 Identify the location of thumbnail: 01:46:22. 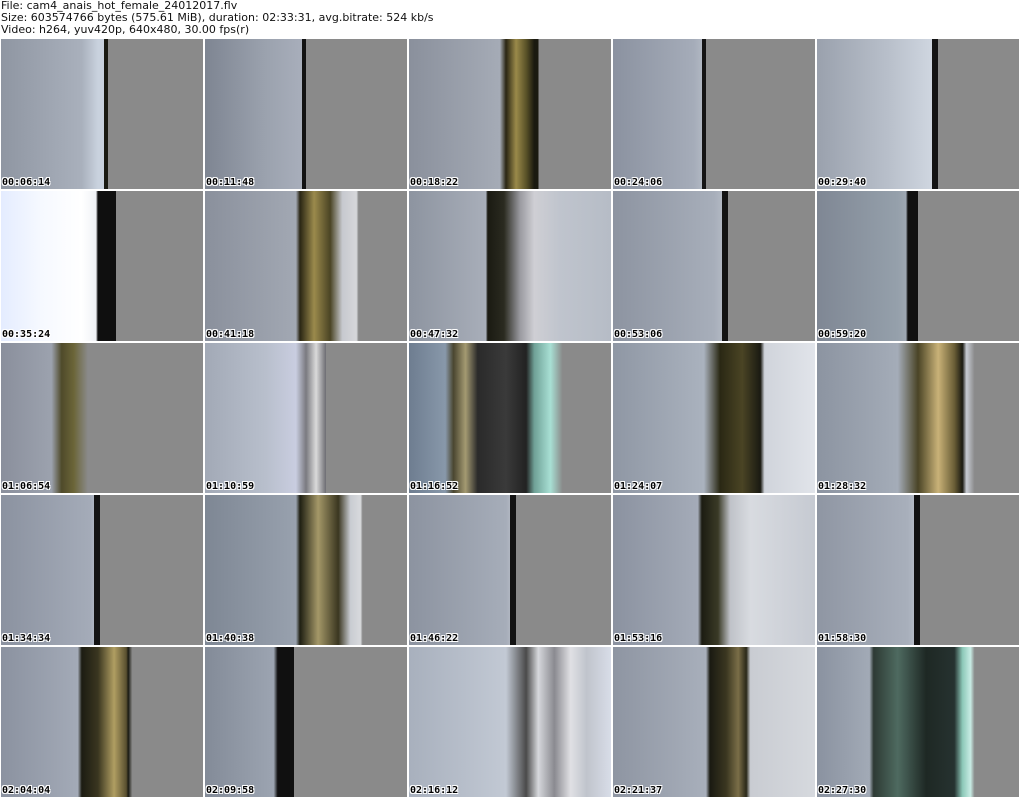
(510, 570).